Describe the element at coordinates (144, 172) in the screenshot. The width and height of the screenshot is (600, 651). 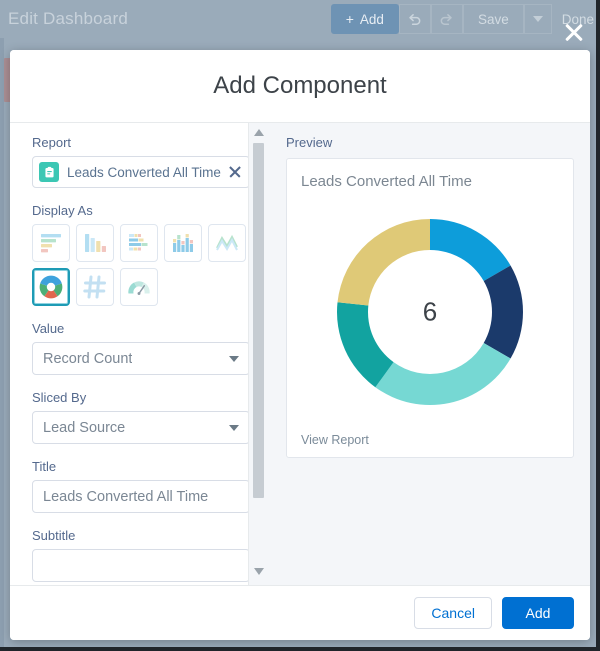
I see `report-selected-label: Leads Converted All Time` at that location.